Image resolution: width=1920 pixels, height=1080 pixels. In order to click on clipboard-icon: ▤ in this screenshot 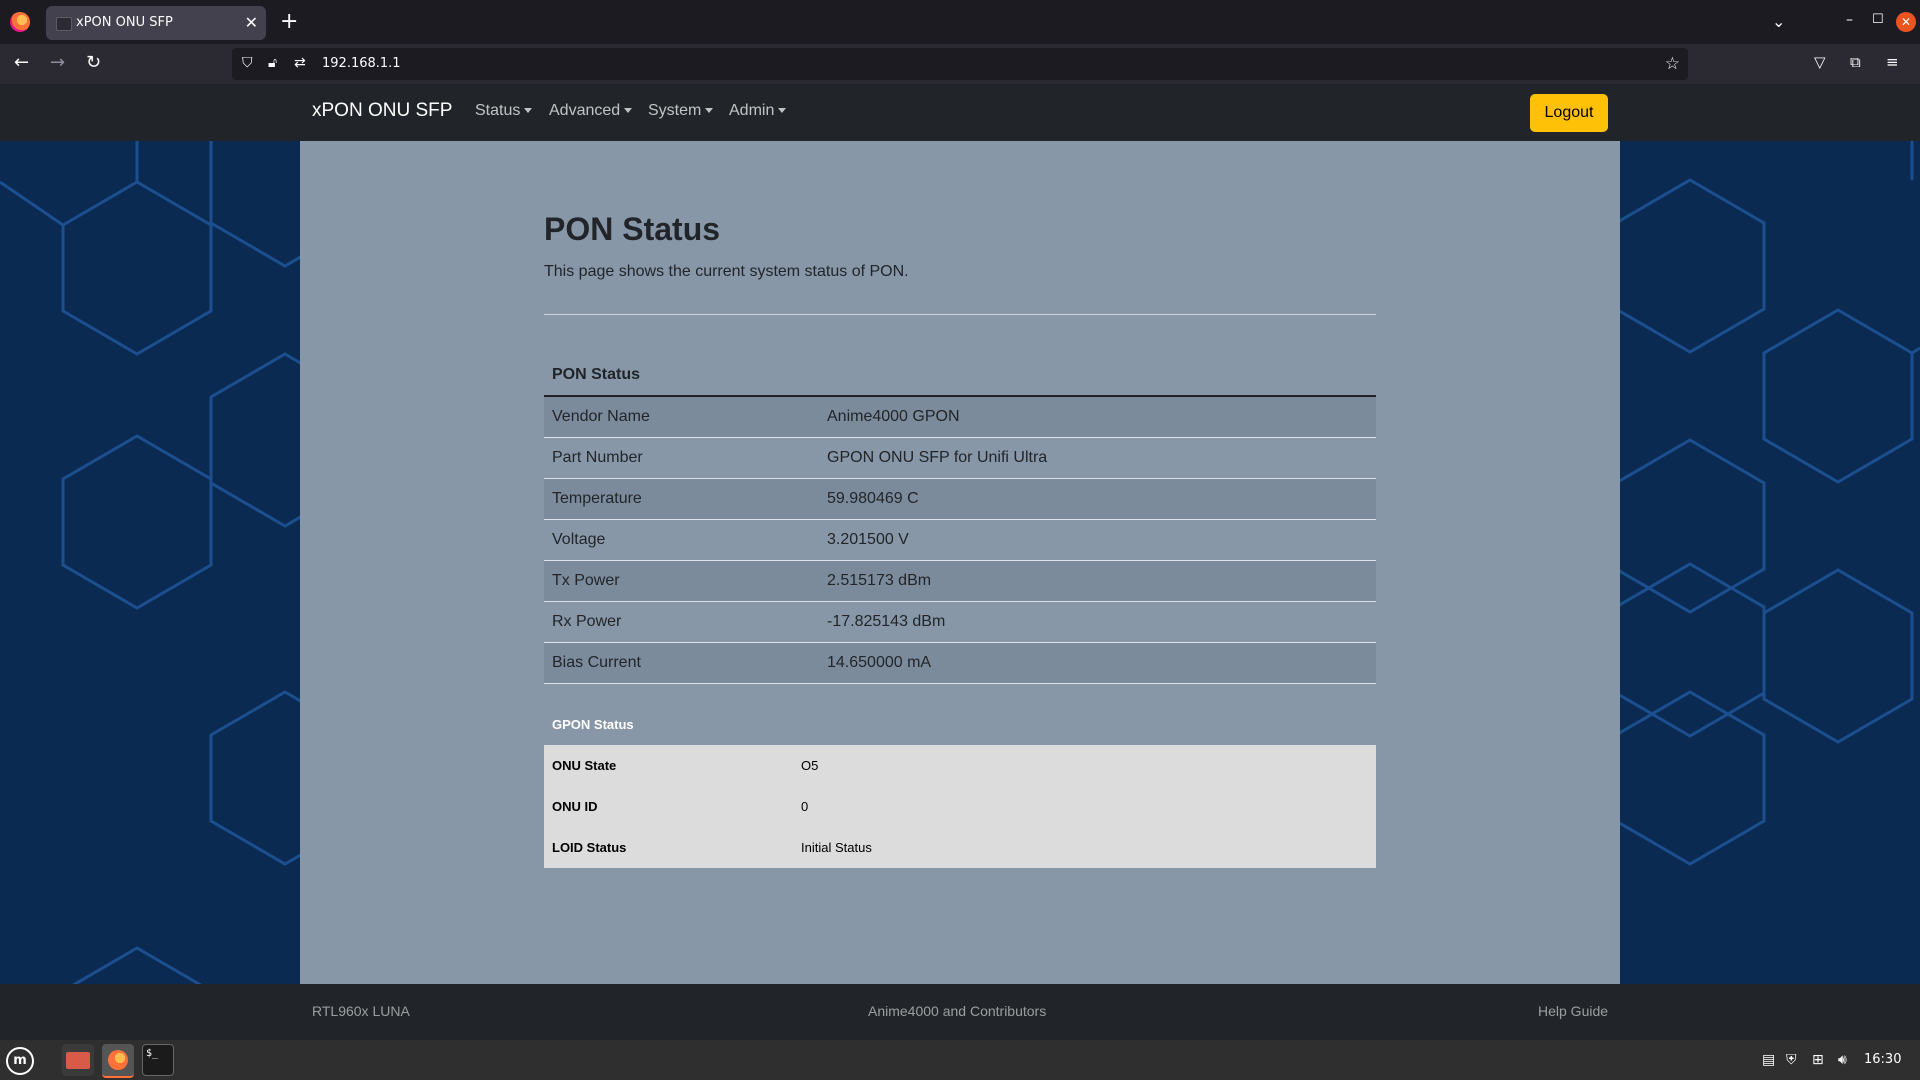, I will do `click(1768, 1060)`.